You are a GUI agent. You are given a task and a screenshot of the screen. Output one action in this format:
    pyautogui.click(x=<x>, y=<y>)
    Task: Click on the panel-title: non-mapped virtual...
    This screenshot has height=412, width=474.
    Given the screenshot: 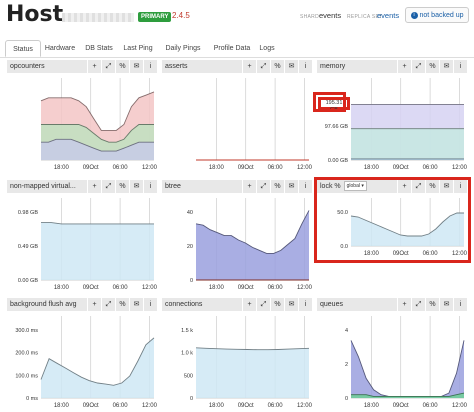 What is the action you would take?
    pyautogui.click(x=47, y=186)
    